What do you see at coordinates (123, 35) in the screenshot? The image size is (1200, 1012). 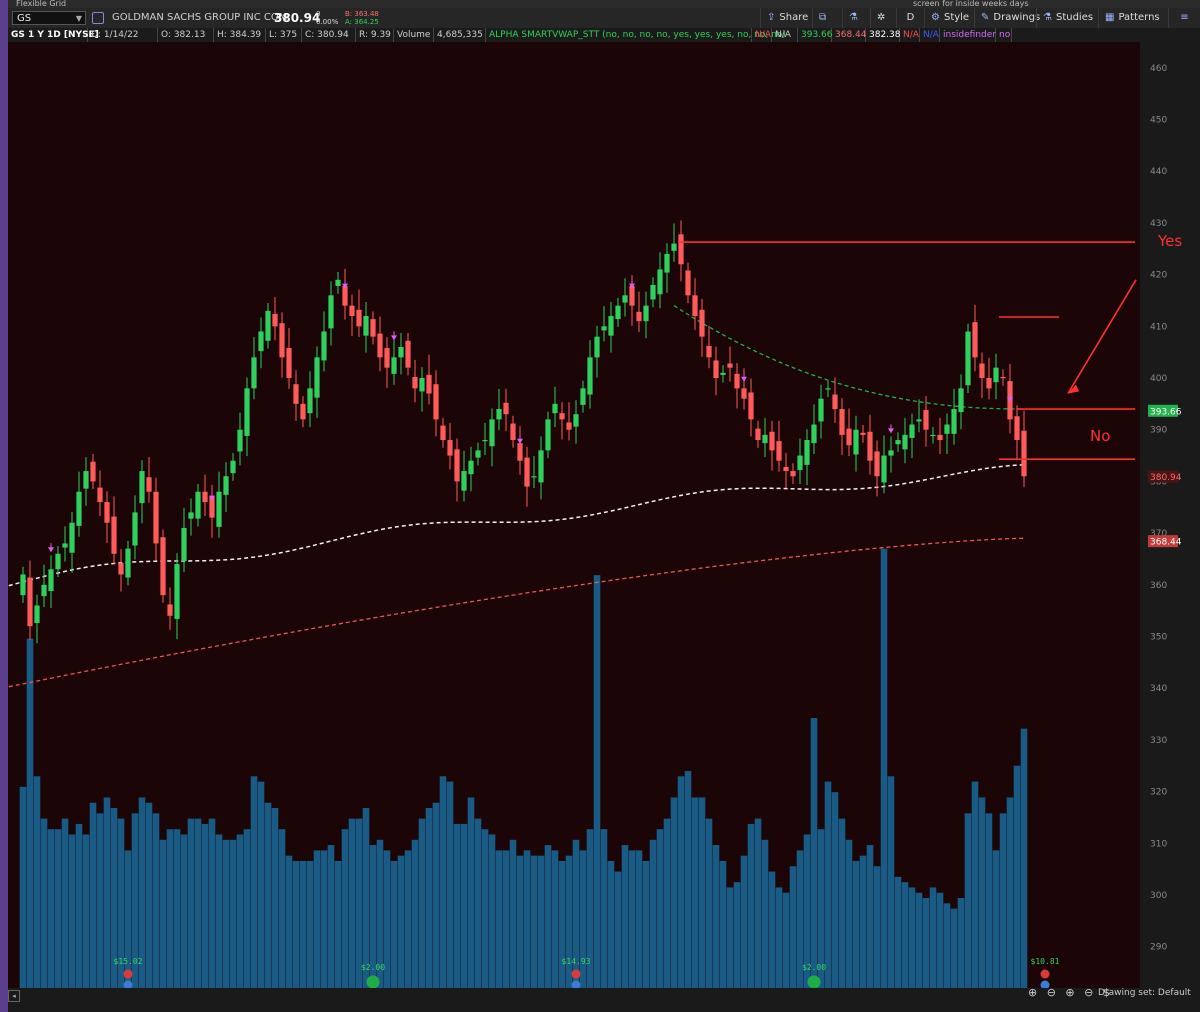 I see `study-legend-item: D: 1/14/22` at bounding box center [123, 35].